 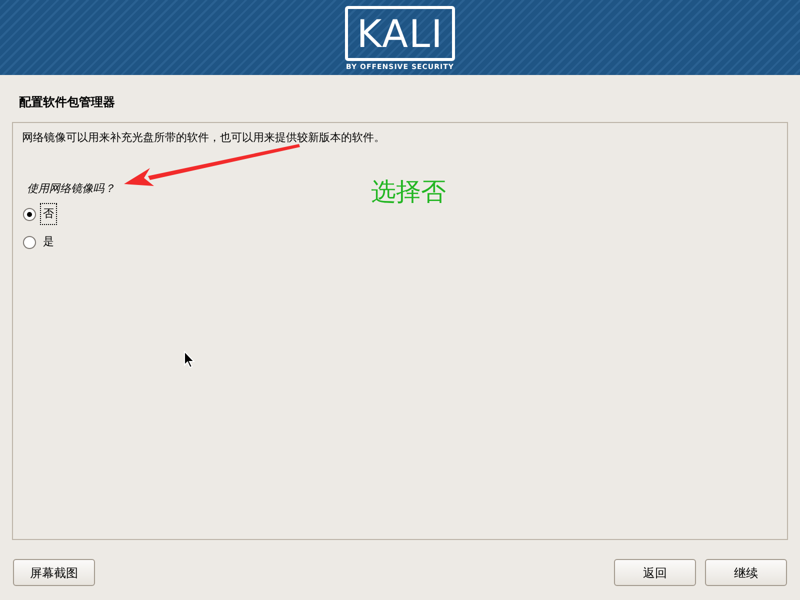 I want to click on annotation-text: 选择否, so click(x=408, y=192).